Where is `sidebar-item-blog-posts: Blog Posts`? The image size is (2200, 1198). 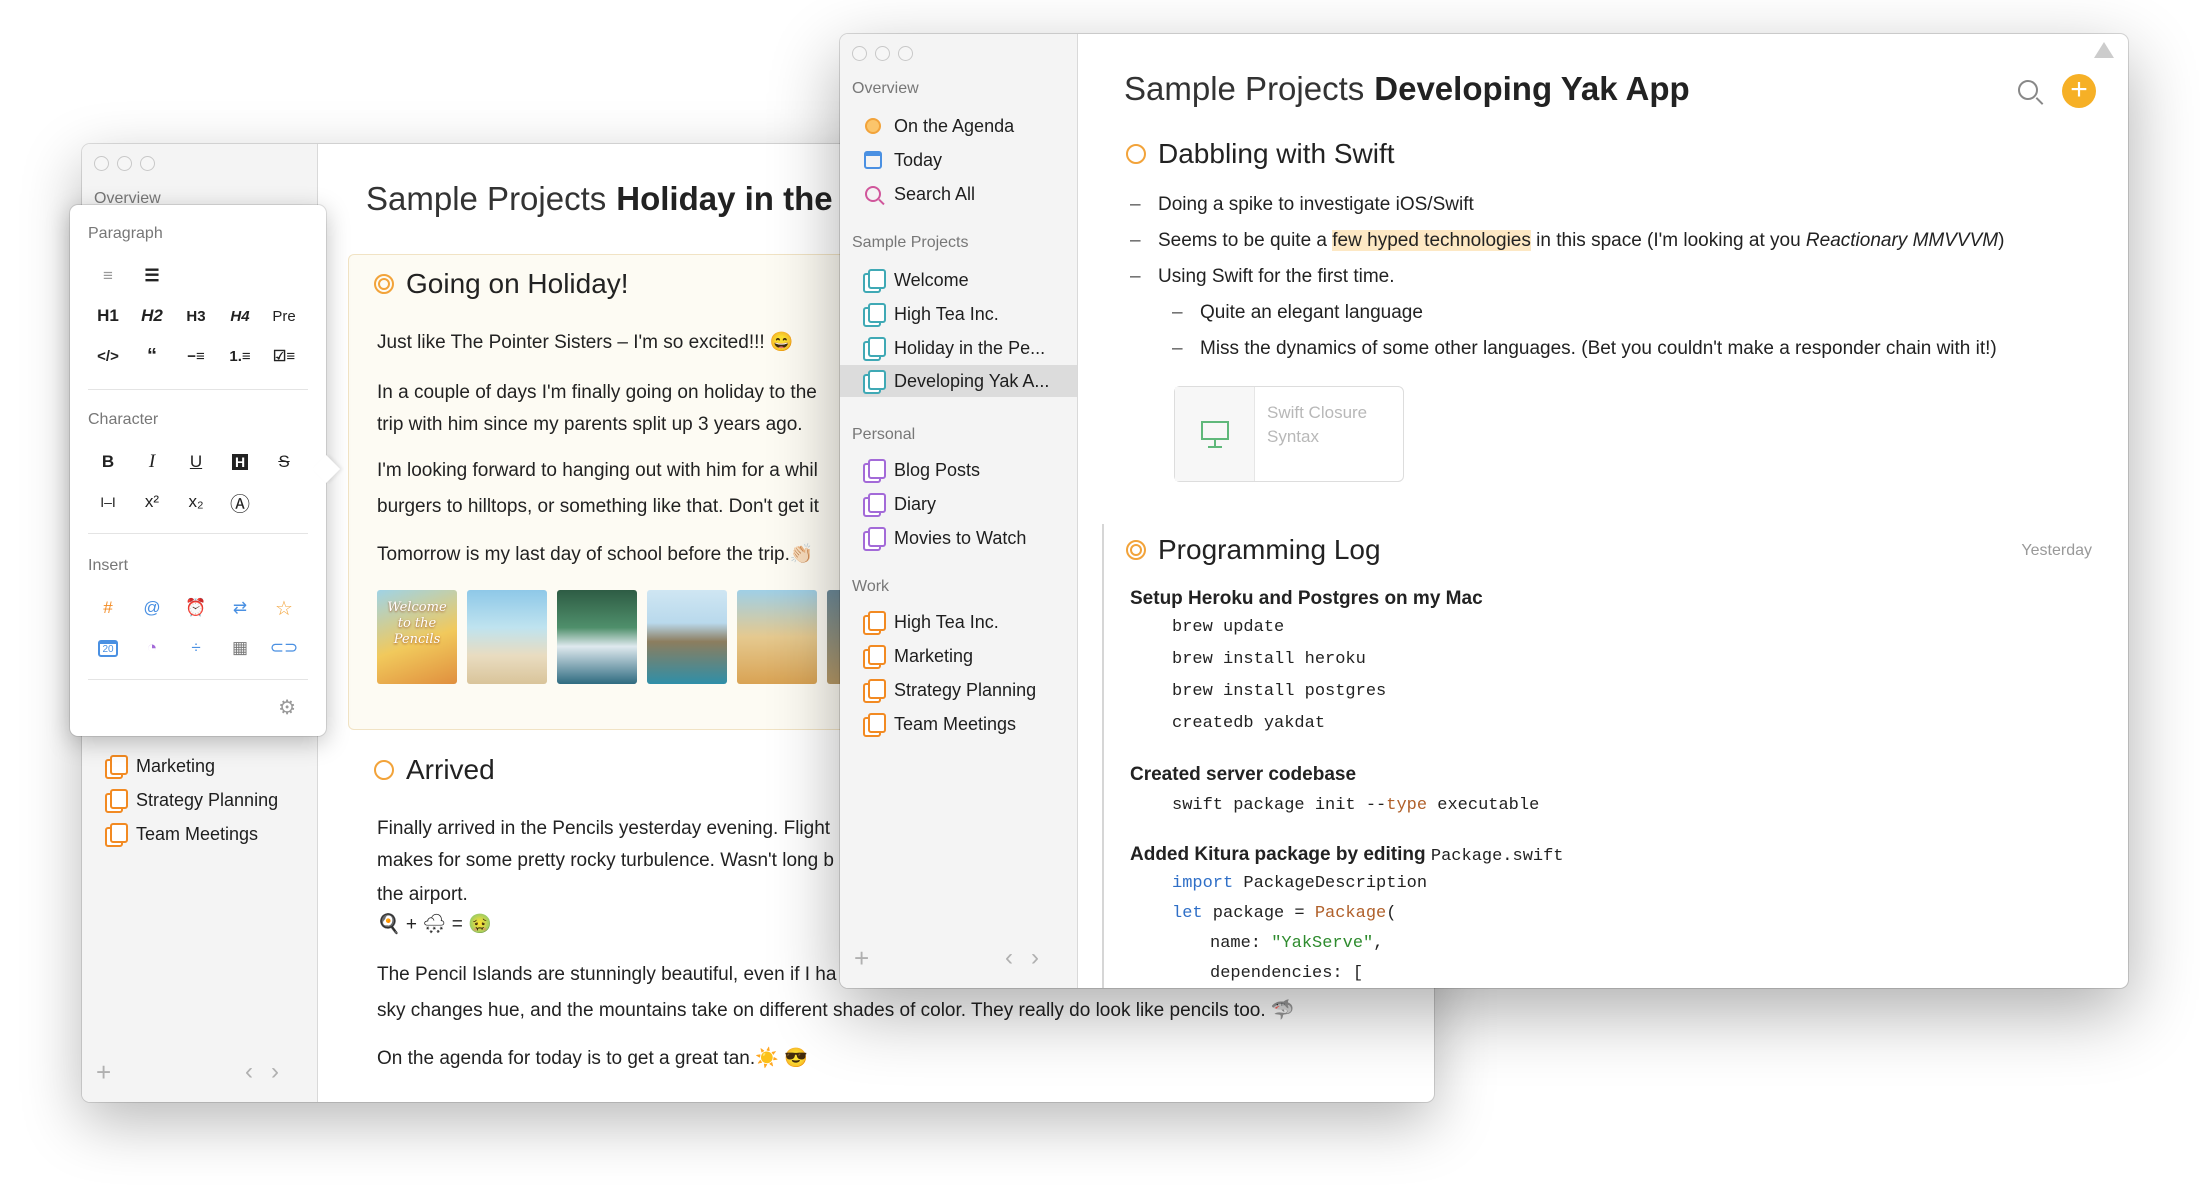 sidebar-item-blog-posts: Blog Posts is located at coordinates (921, 470).